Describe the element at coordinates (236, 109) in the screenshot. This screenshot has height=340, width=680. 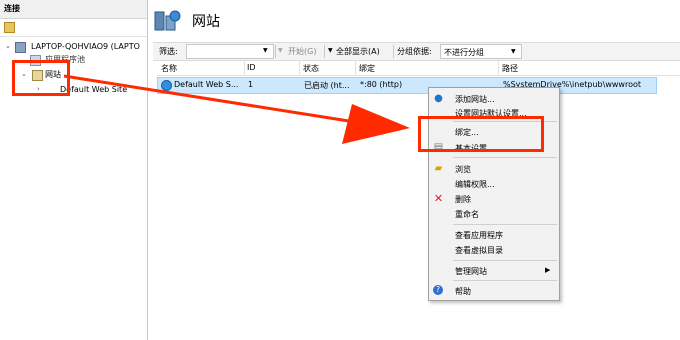
I see `annotation-arrow` at that location.